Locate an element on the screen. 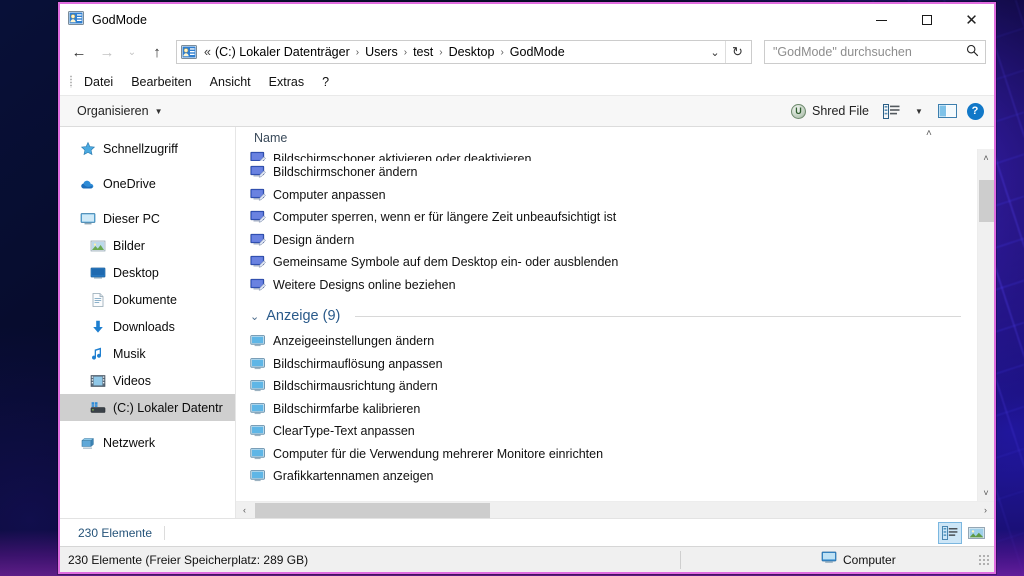 The height and width of the screenshot is (576, 1024). large-icons-view-button is located at coordinates (976, 533).